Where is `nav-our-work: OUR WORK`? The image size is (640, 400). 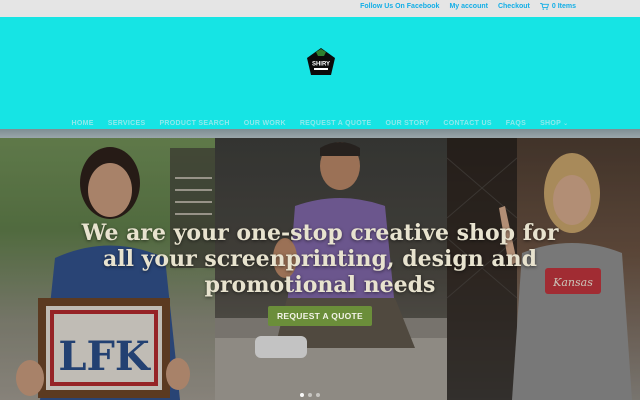 nav-our-work: OUR WORK is located at coordinates (265, 123).